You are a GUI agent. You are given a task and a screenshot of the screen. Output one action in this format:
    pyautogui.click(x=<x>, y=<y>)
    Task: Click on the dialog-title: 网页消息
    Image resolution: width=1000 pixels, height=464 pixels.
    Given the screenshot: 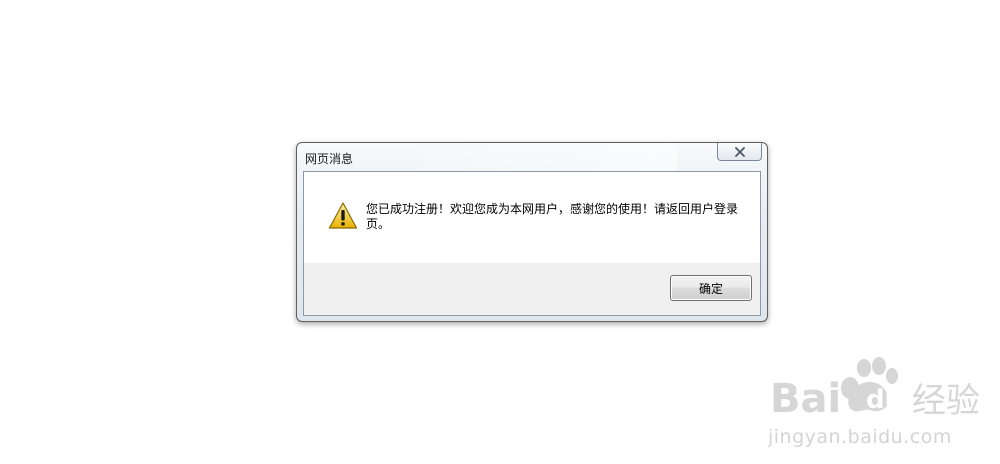 What is the action you would take?
    pyautogui.click(x=329, y=159)
    